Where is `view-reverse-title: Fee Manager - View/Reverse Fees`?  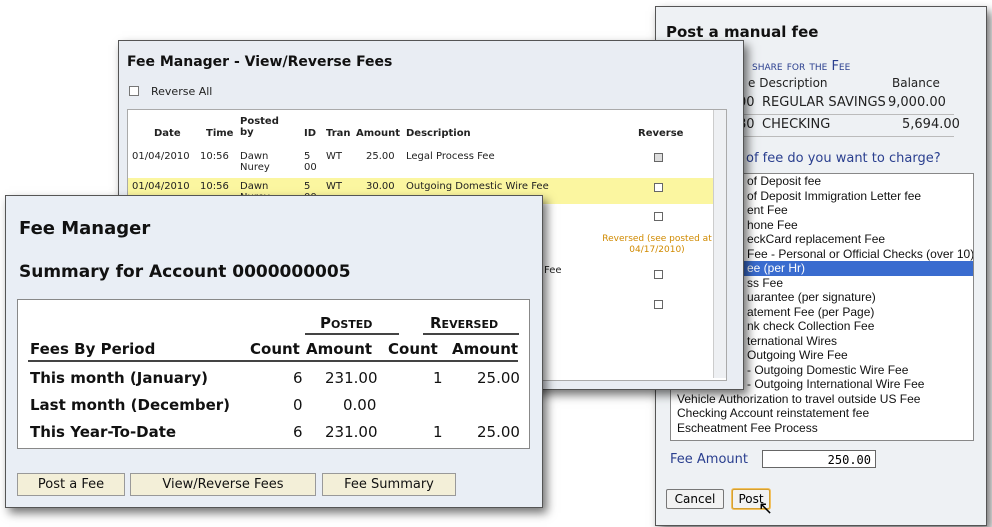
view-reverse-title: Fee Manager - View/Reverse Fees is located at coordinates (260, 62).